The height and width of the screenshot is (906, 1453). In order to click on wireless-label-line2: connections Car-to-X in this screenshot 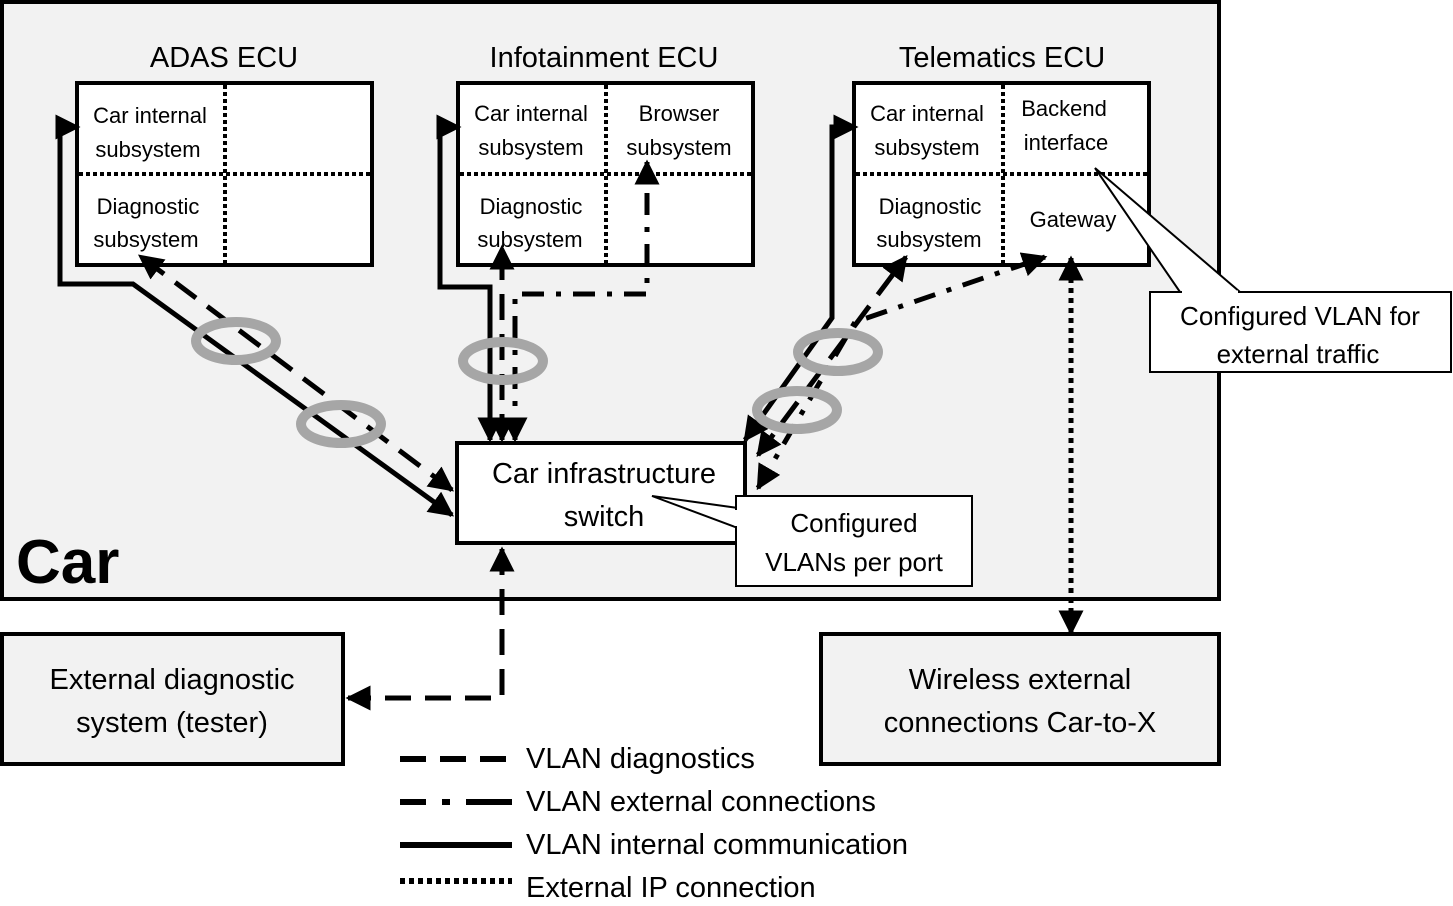, I will do `click(1020, 723)`.